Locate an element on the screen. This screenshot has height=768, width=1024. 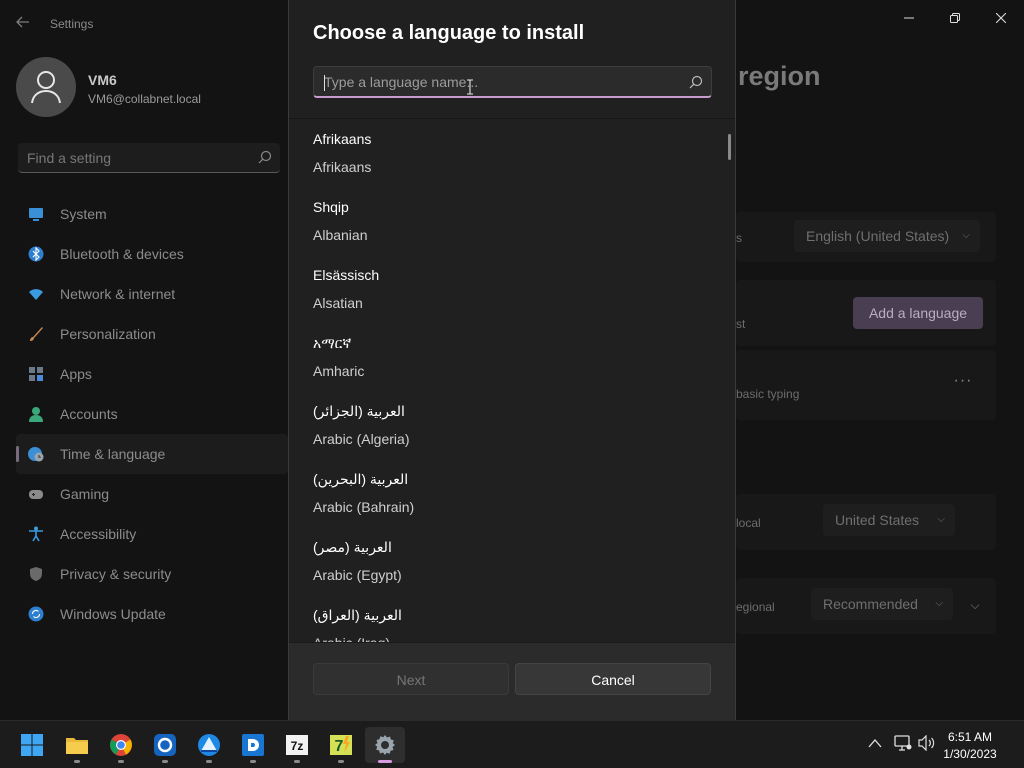
sidebar-item-label: Privacy & security is located at coordinates (116, 574).